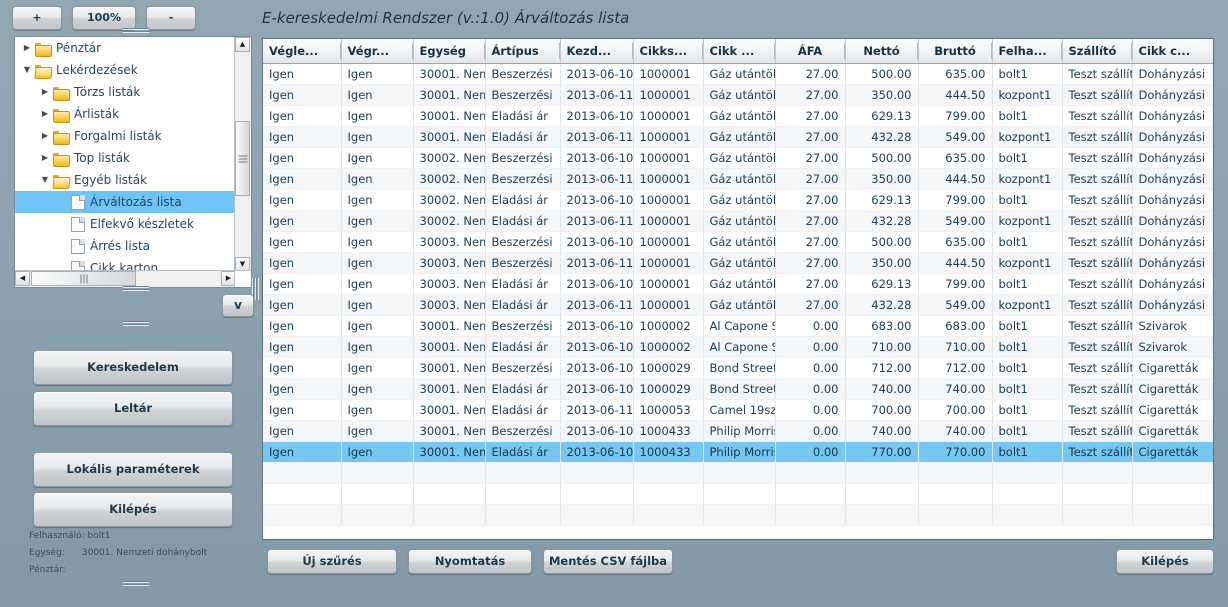 The image size is (1228, 607). I want to click on tree-item-rlist-k: ▶ Árlisták, so click(125, 114).